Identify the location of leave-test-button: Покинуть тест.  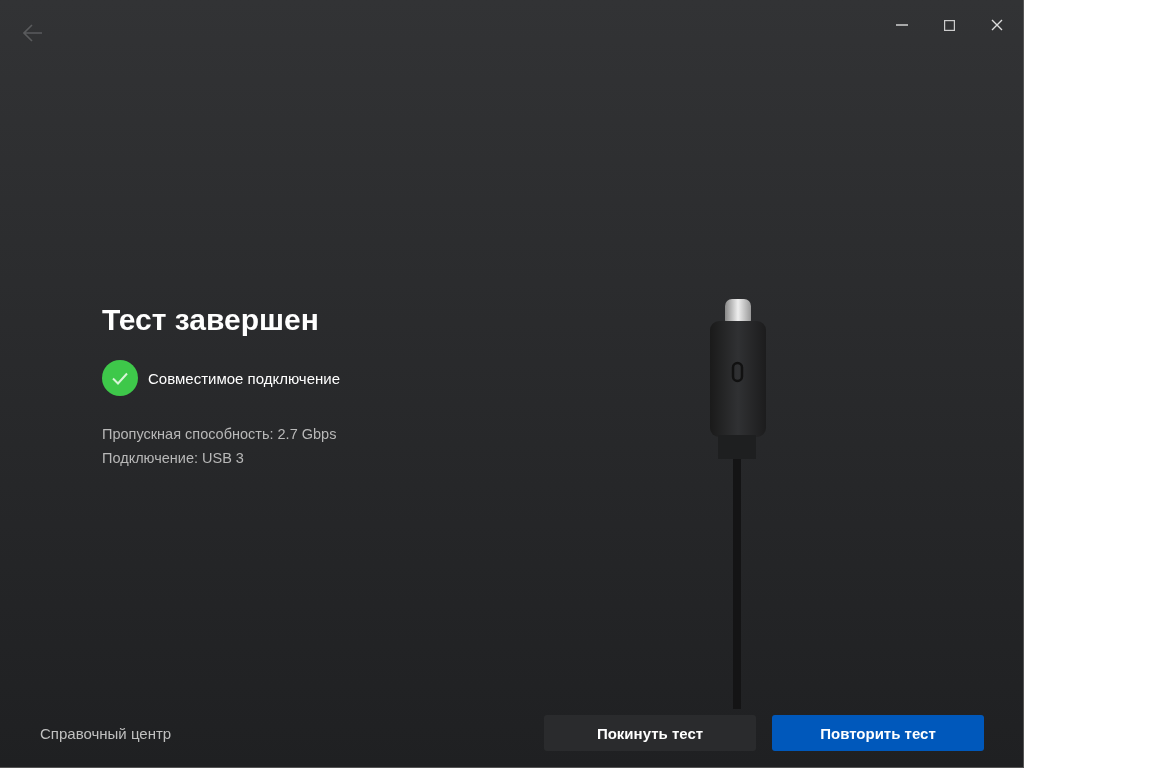
(650, 733).